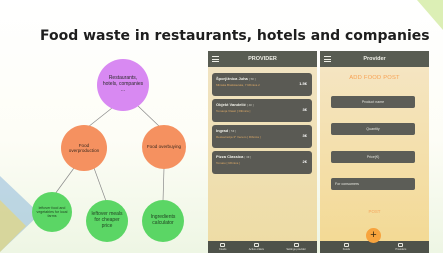 This screenshot has width=443, height=253. Describe the element at coordinates (222, 130) in the screenshot. I see `food-card-name: Ingrad` at that location.